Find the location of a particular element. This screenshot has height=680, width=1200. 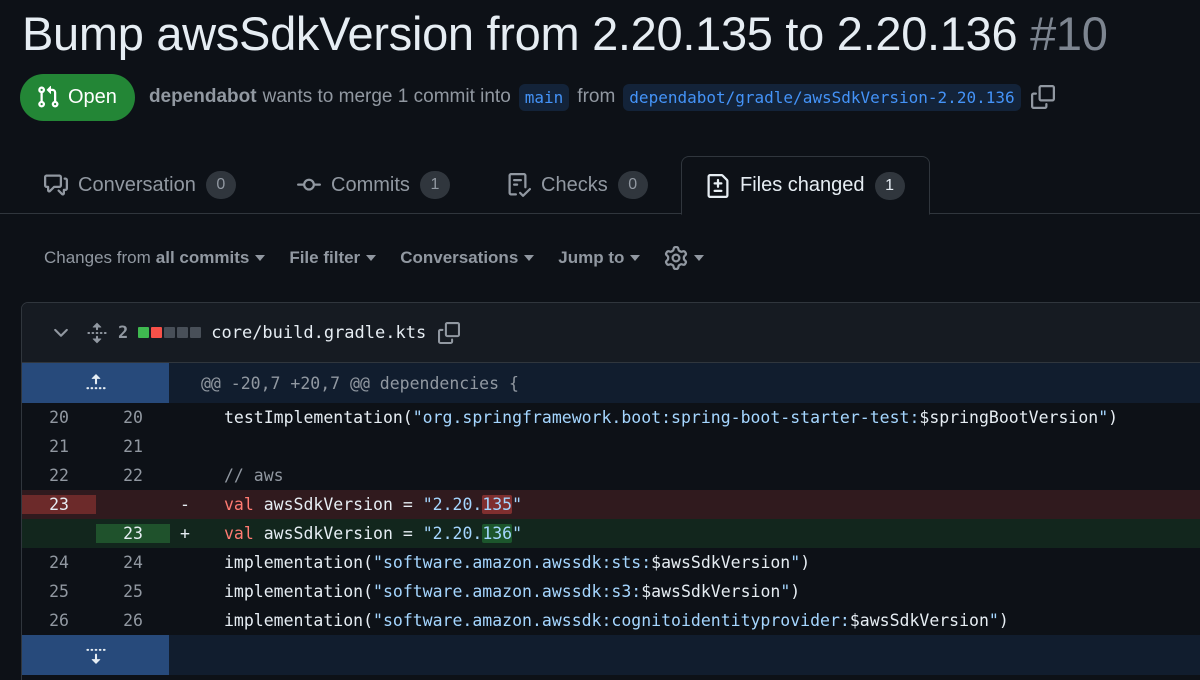

author-link: dependabot is located at coordinates (203, 97).